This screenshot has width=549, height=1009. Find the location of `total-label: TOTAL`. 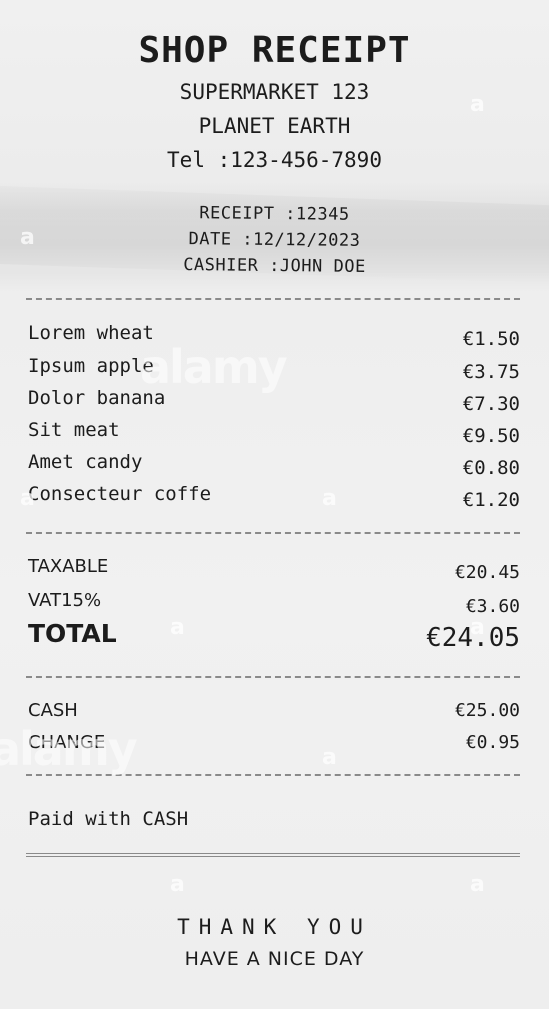

total-label: TOTAL is located at coordinates (72, 633).